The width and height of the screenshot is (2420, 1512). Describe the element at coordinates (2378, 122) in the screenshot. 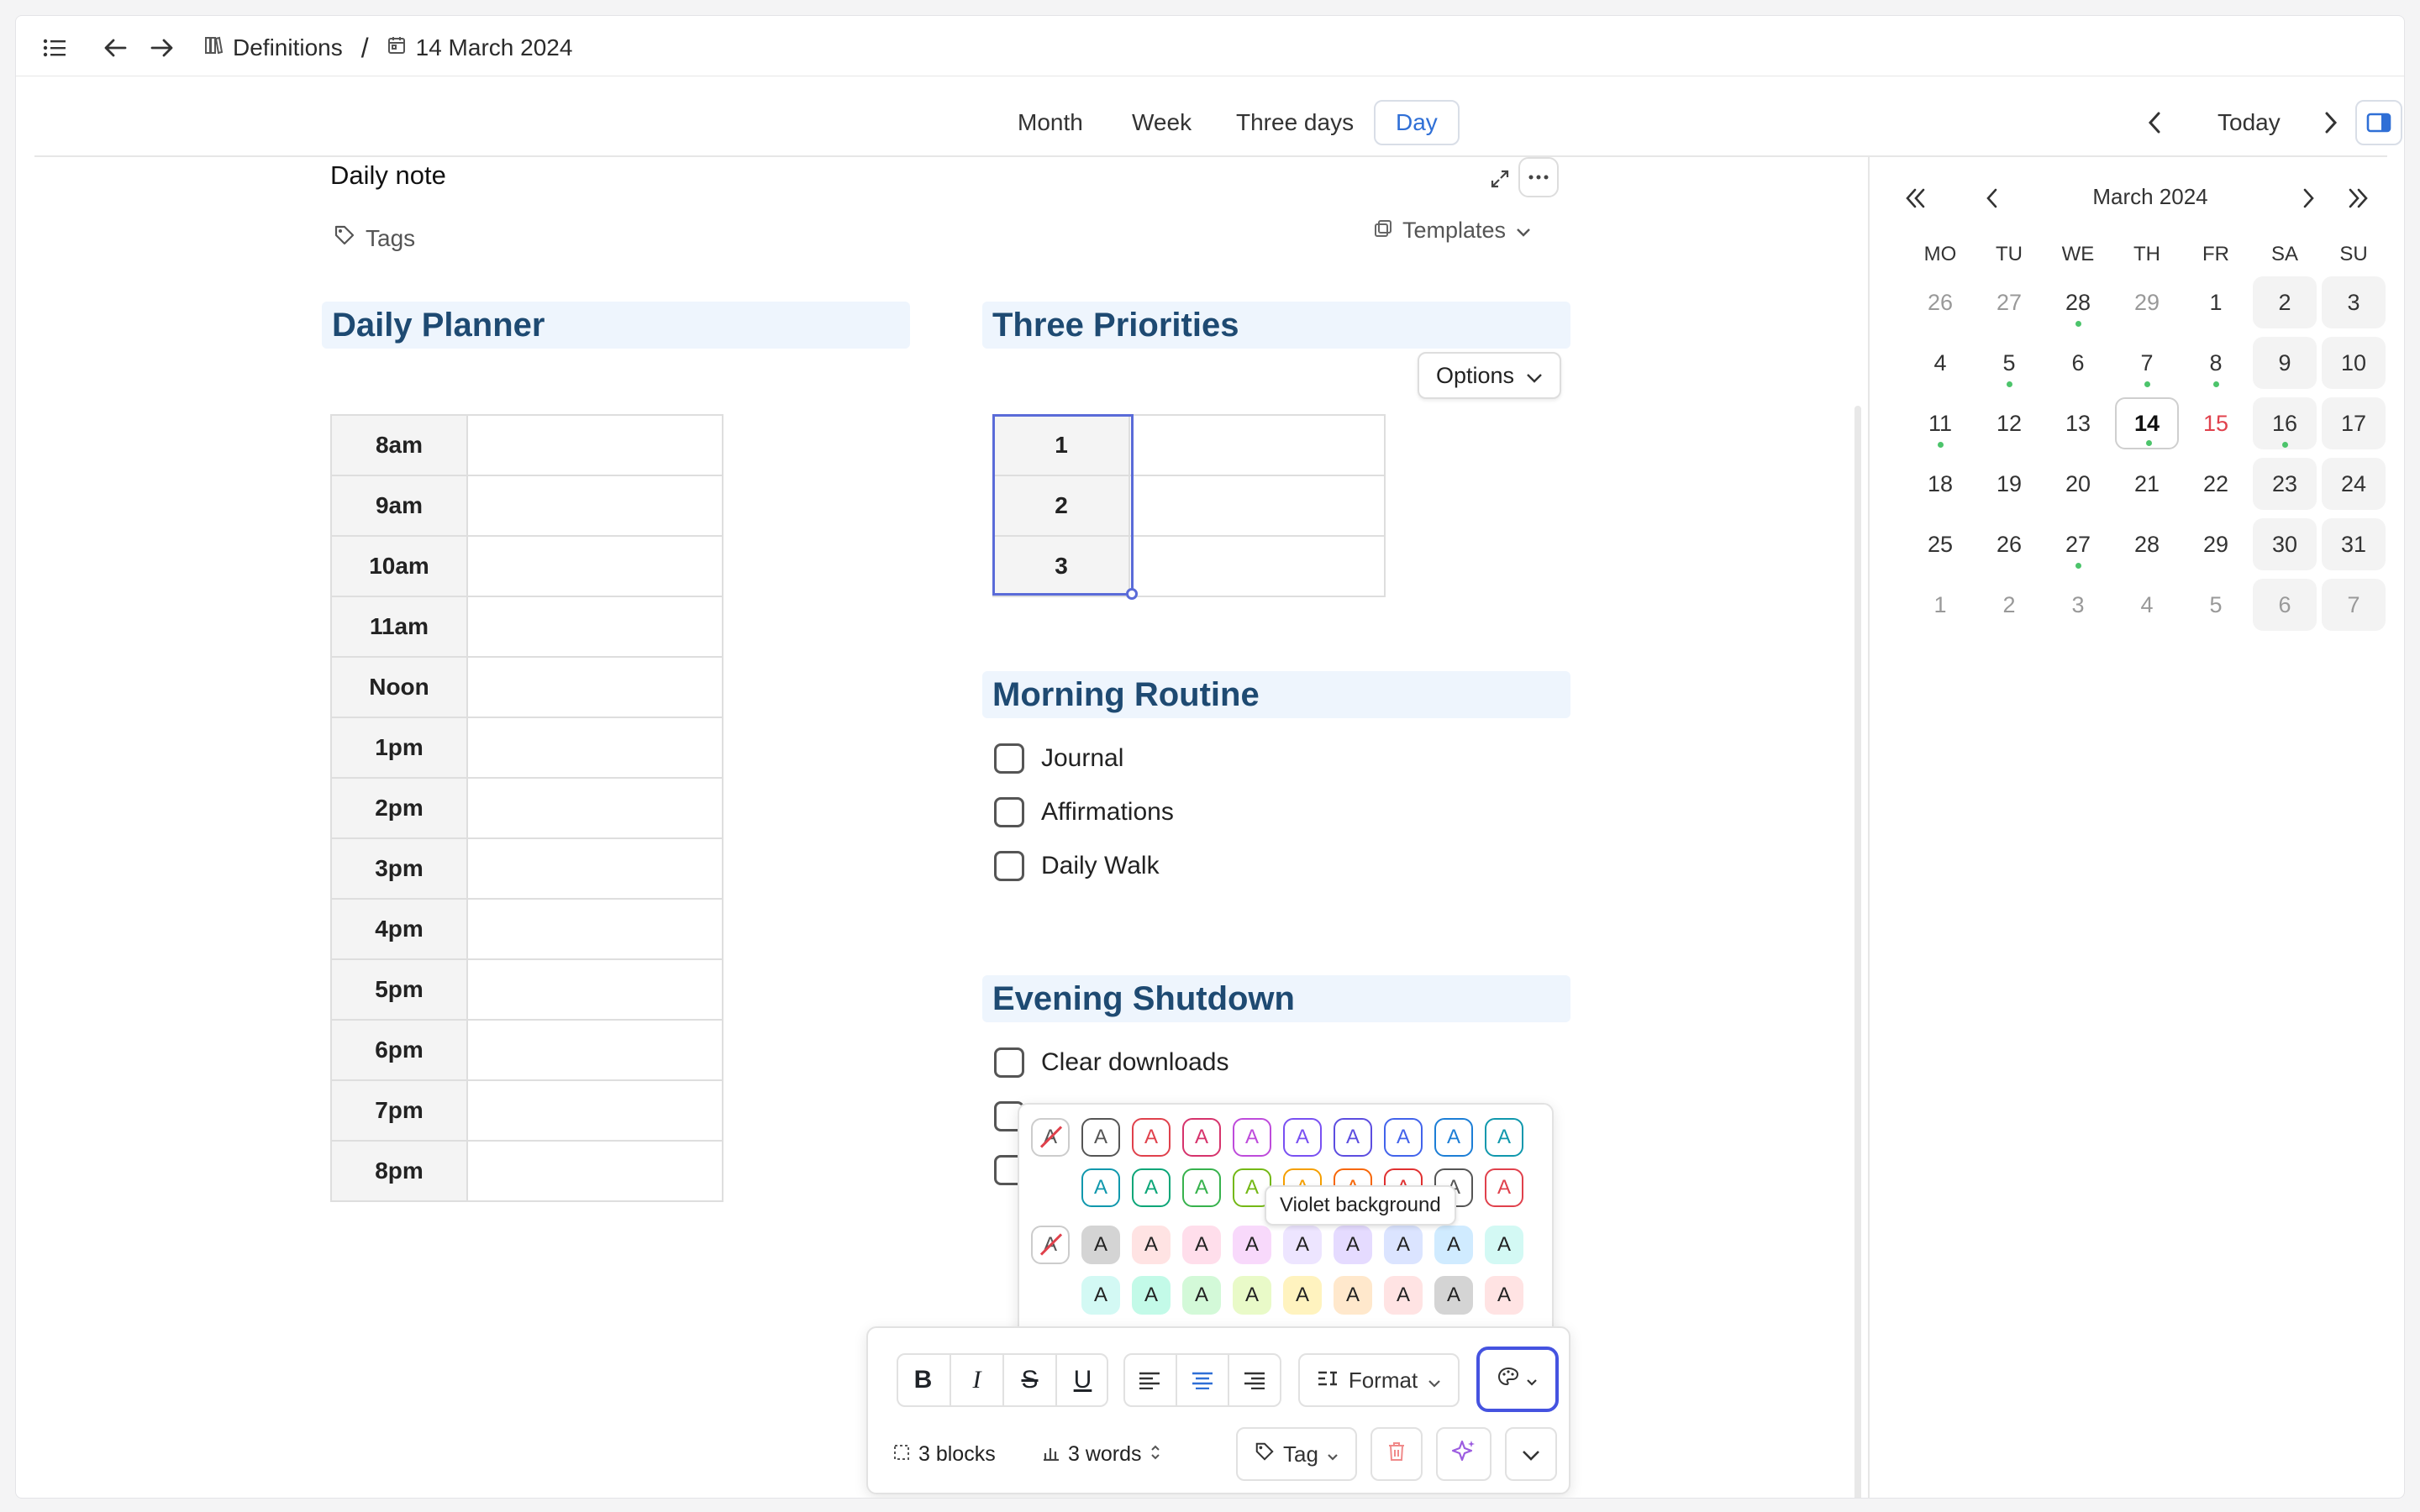

I see `sidebar-toggle-icon` at that location.